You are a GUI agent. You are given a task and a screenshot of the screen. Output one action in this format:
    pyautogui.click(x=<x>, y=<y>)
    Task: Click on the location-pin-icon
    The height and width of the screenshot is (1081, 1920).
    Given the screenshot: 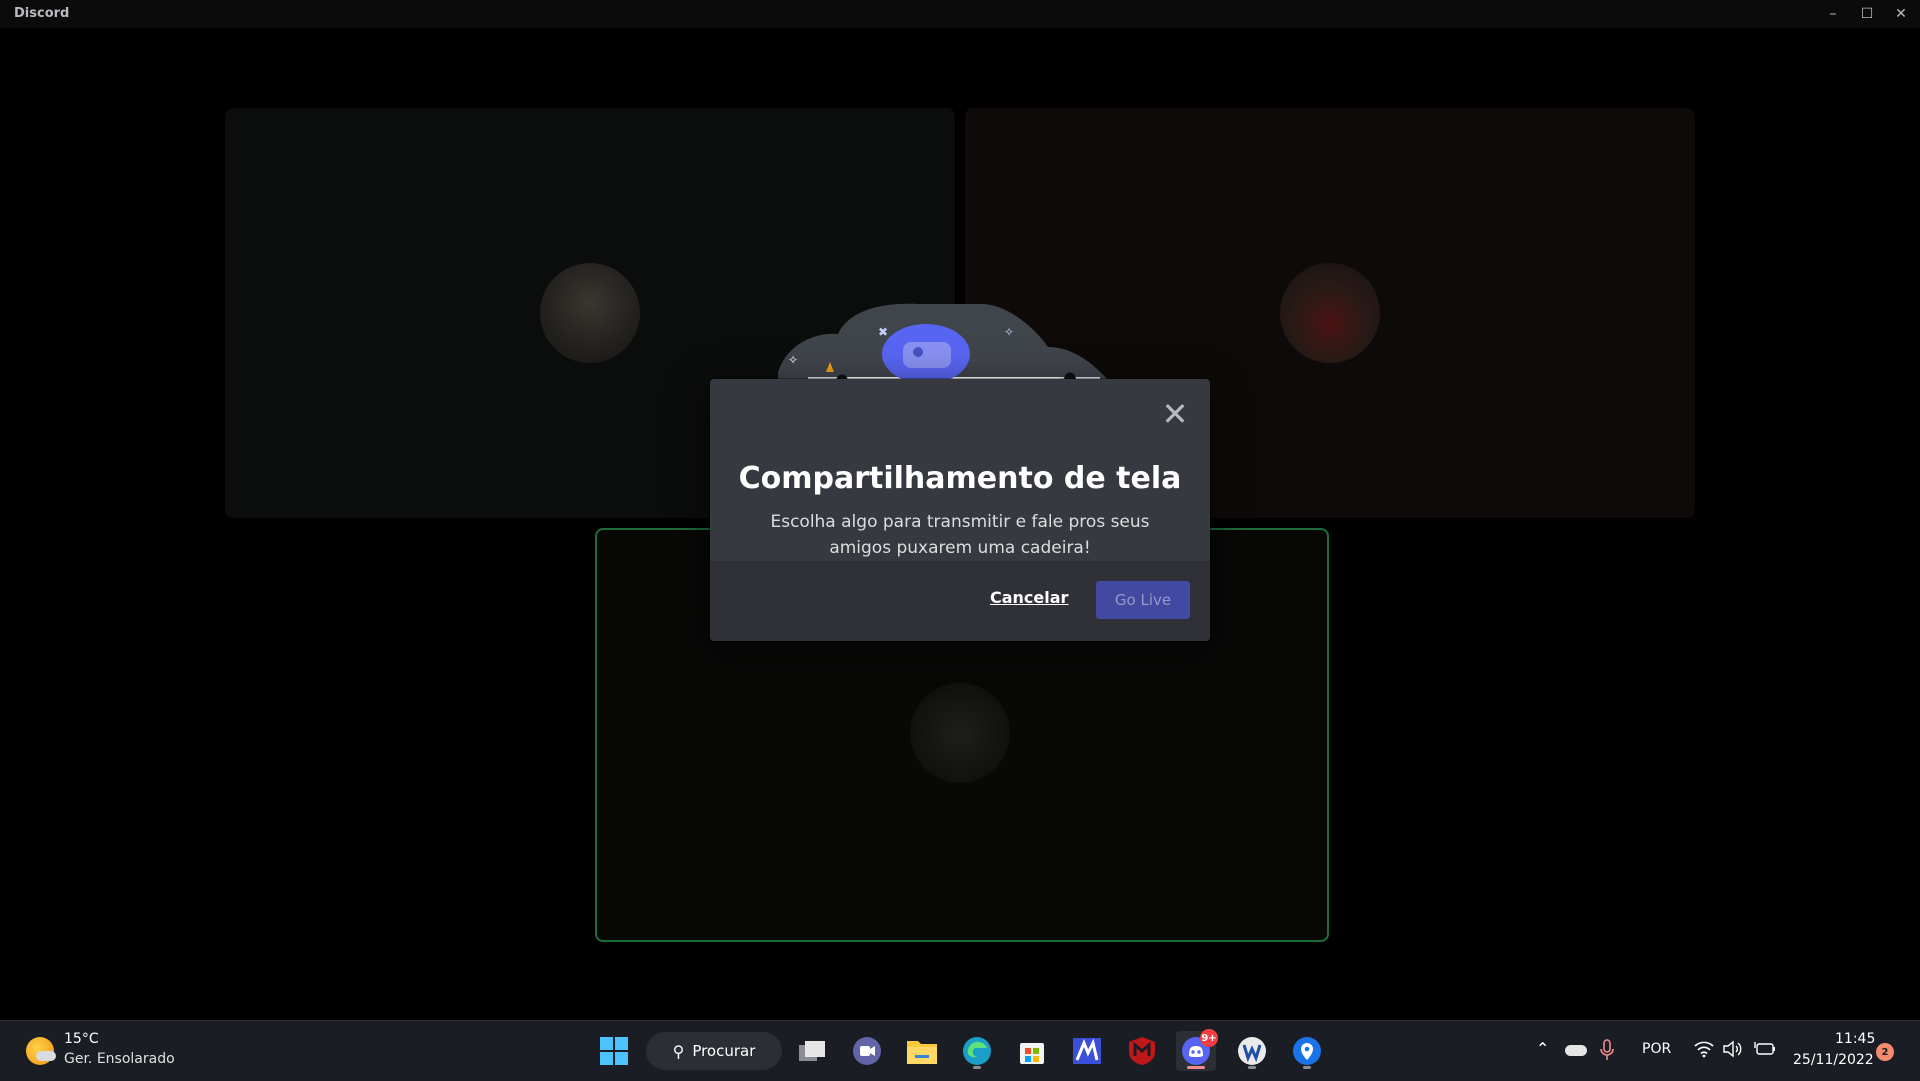 What is the action you would take?
    pyautogui.click(x=1307, y=1051)
    